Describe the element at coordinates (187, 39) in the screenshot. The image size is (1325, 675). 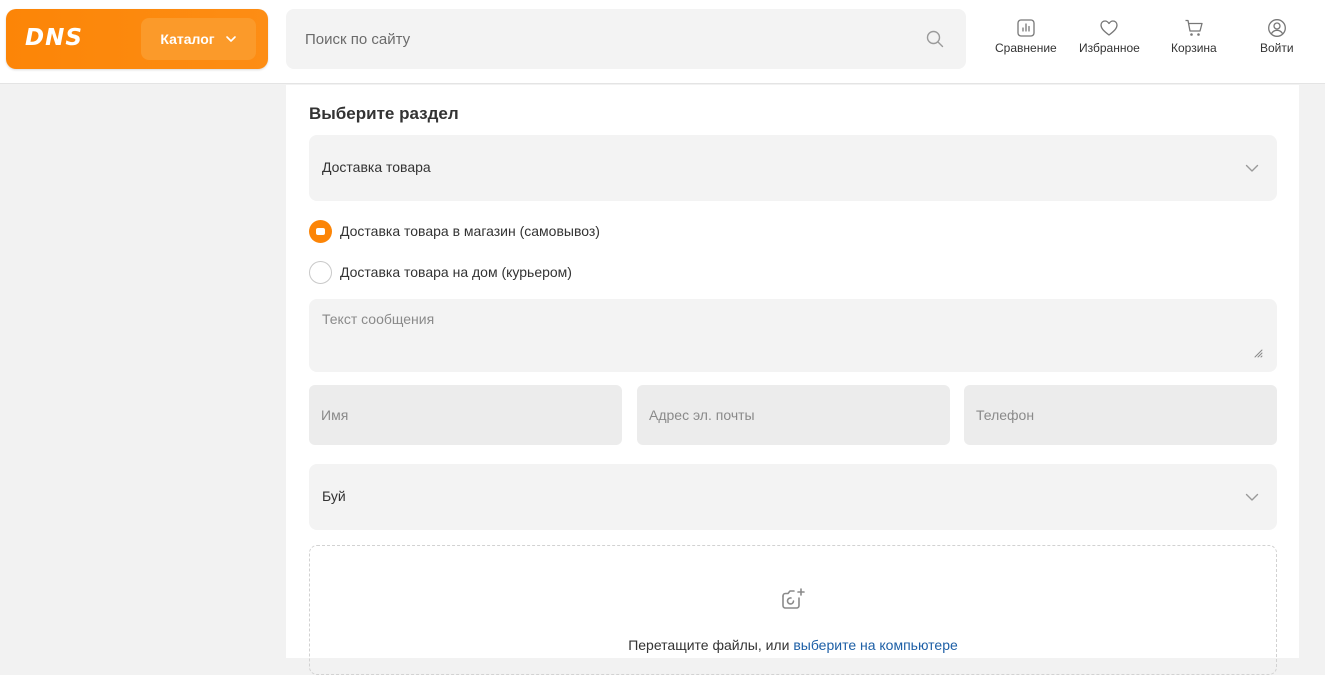
I see `catalog-button-label: Каталог` at that location.